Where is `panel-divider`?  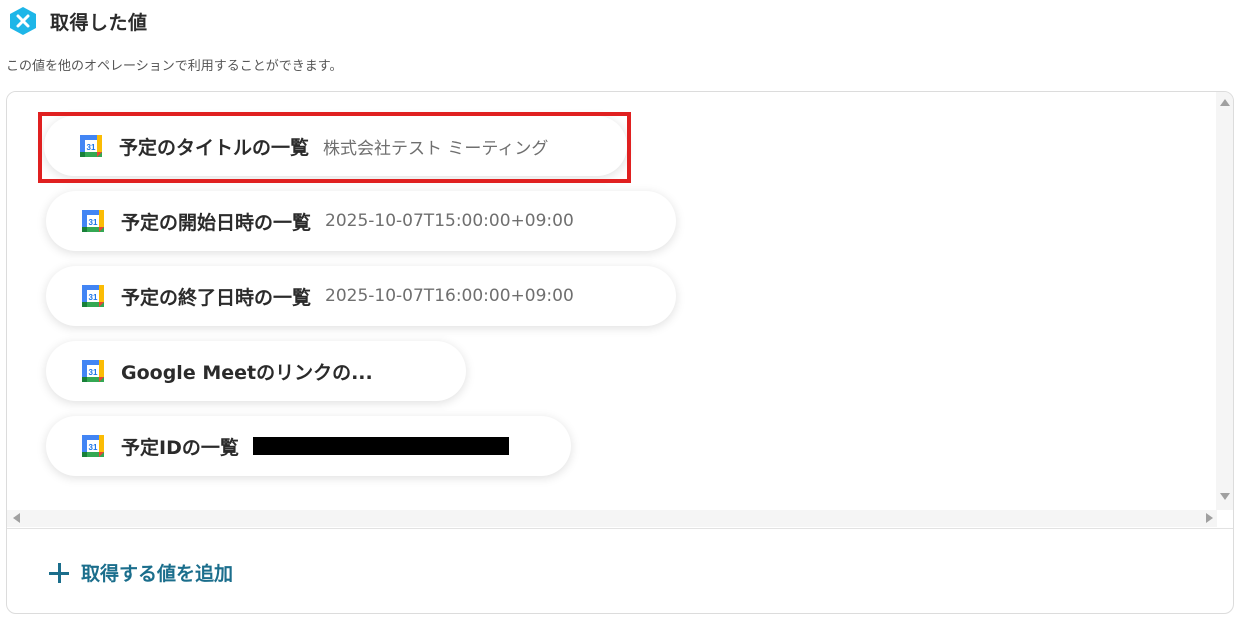 panel-divider is located at coordinates (620, 528).